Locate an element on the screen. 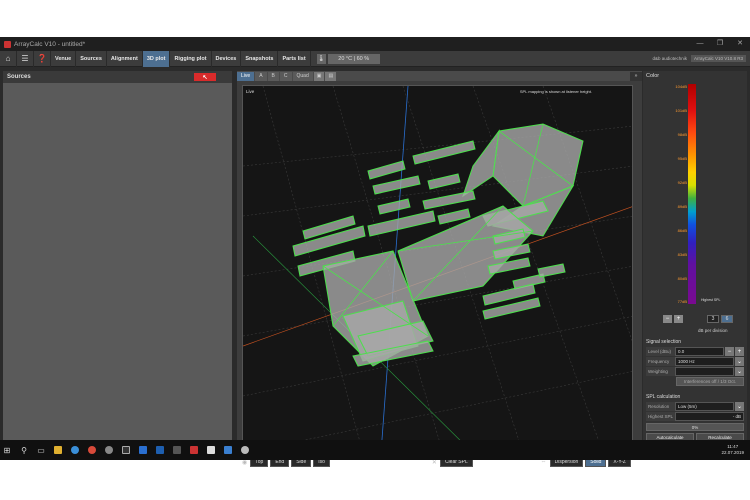 Image resolution: width=750 pixels, height=500 pixels. tab-a: A is located at coordinates (261, 76).